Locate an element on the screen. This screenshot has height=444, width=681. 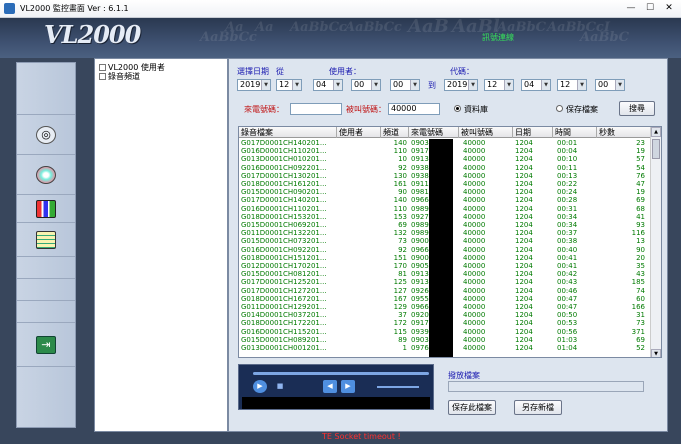
from-month-select: 12 ▼ is located at coordinates (289, 85).